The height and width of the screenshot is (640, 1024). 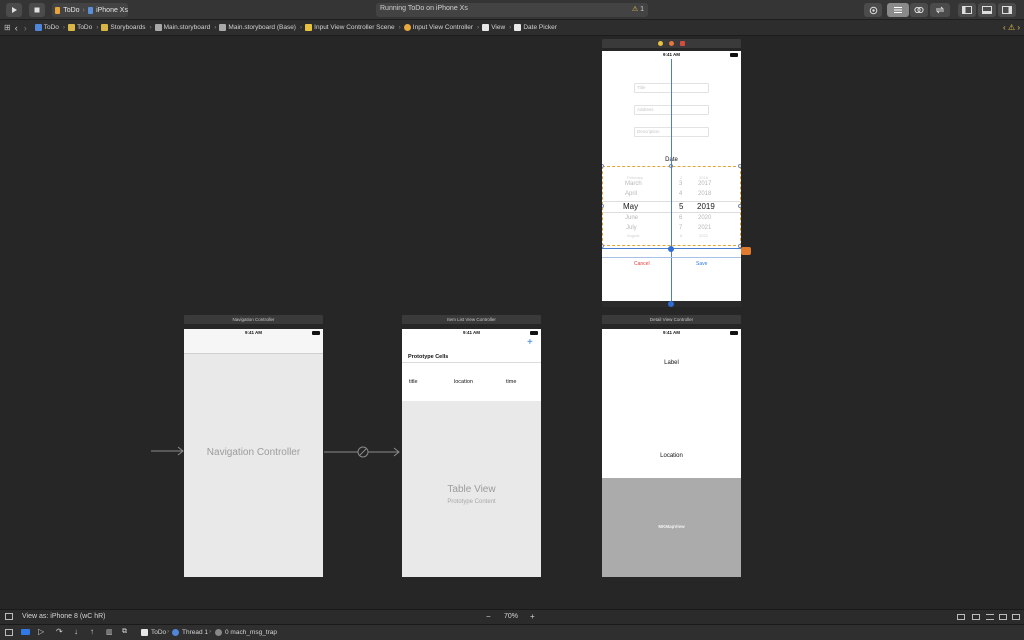 I want to click on breadcrumb-view: View ›, so click(x=496, y=27).